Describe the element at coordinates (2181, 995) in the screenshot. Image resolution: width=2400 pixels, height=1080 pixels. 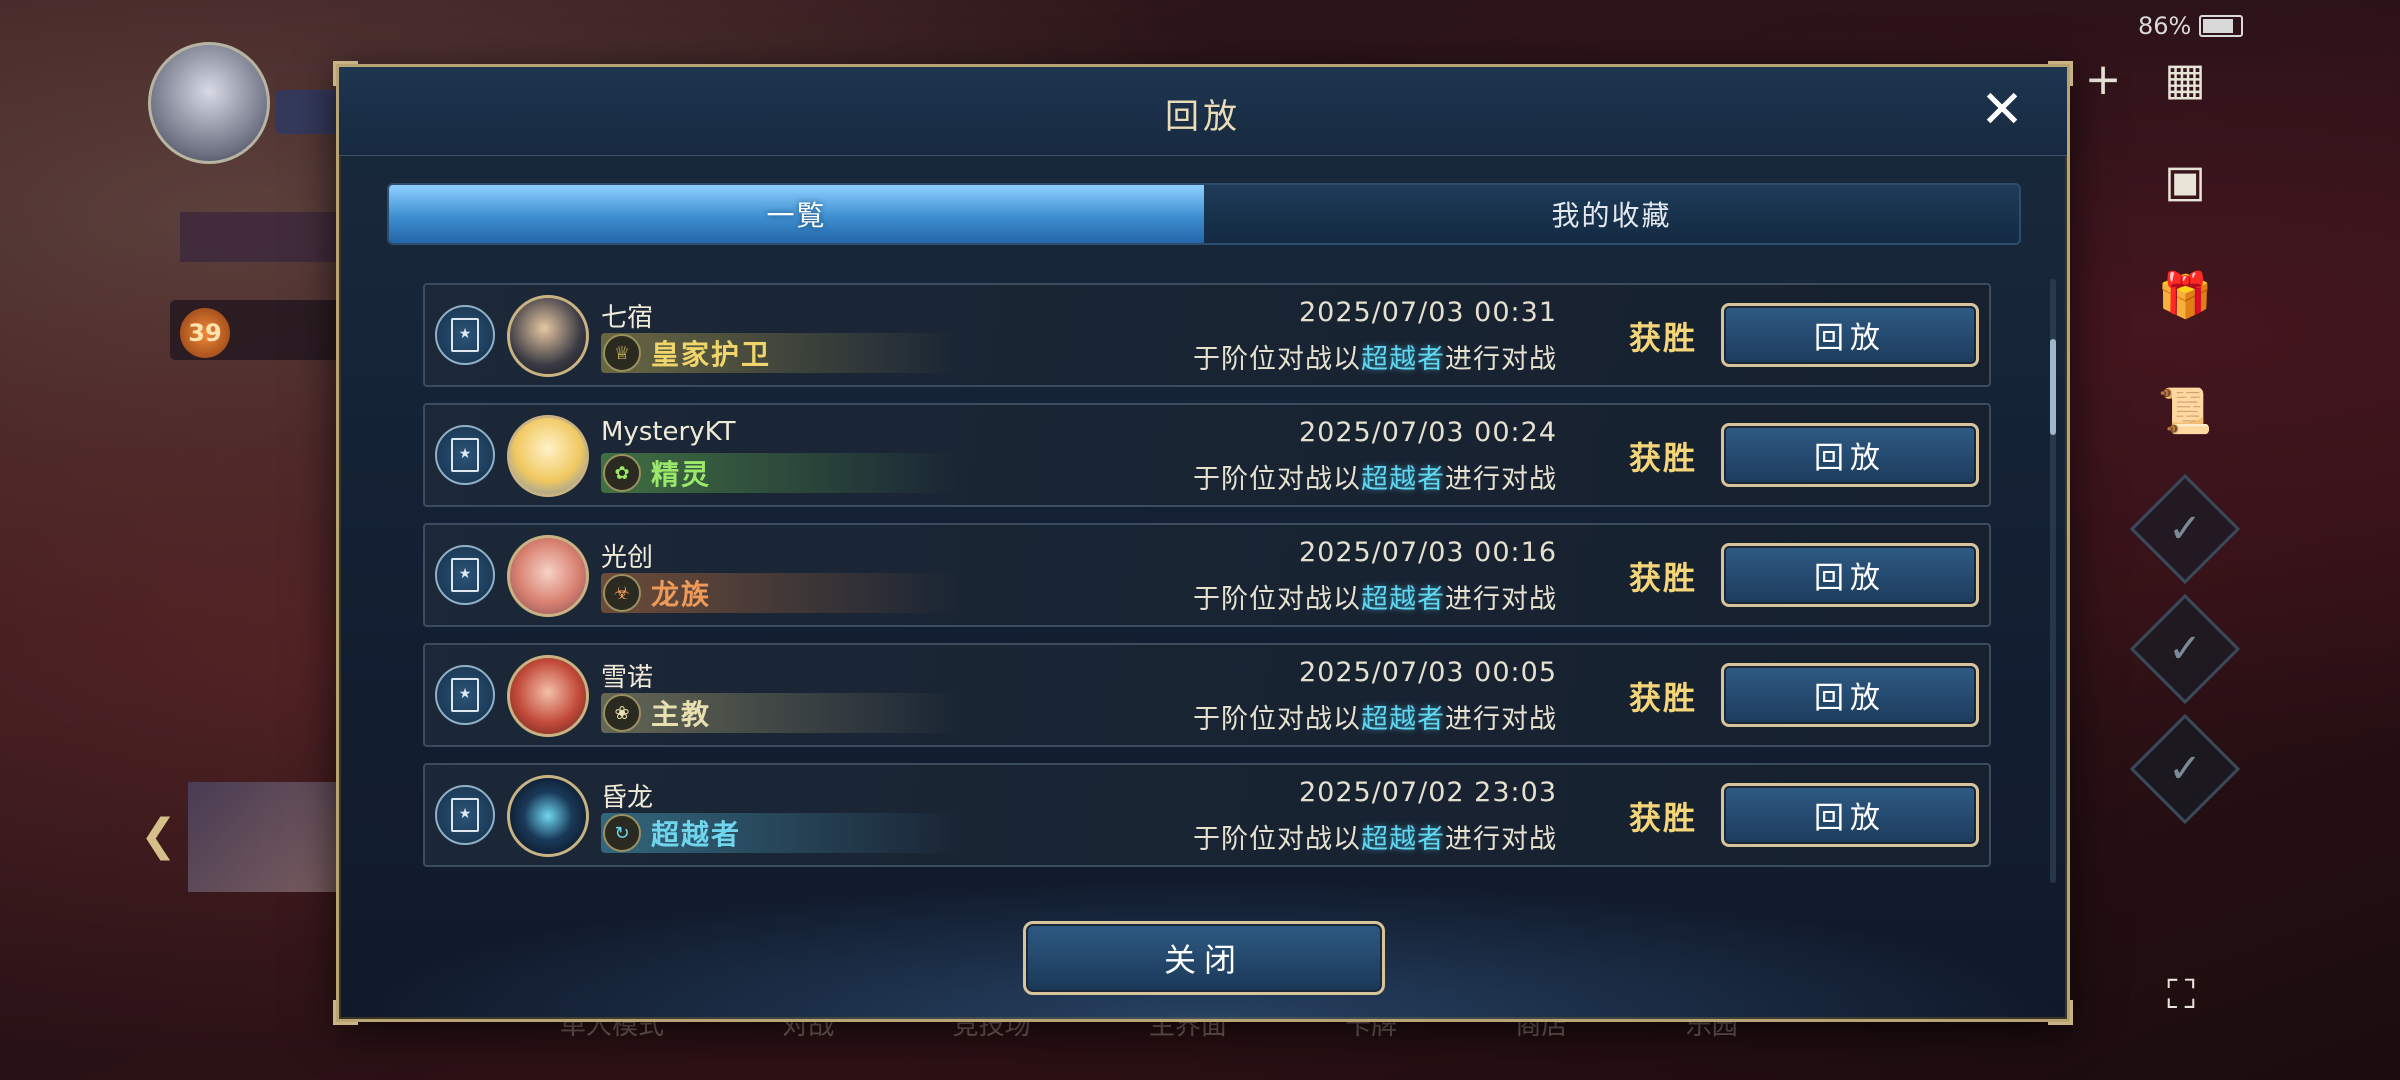
I see `fullscreen-icon: ⛶` at that location.